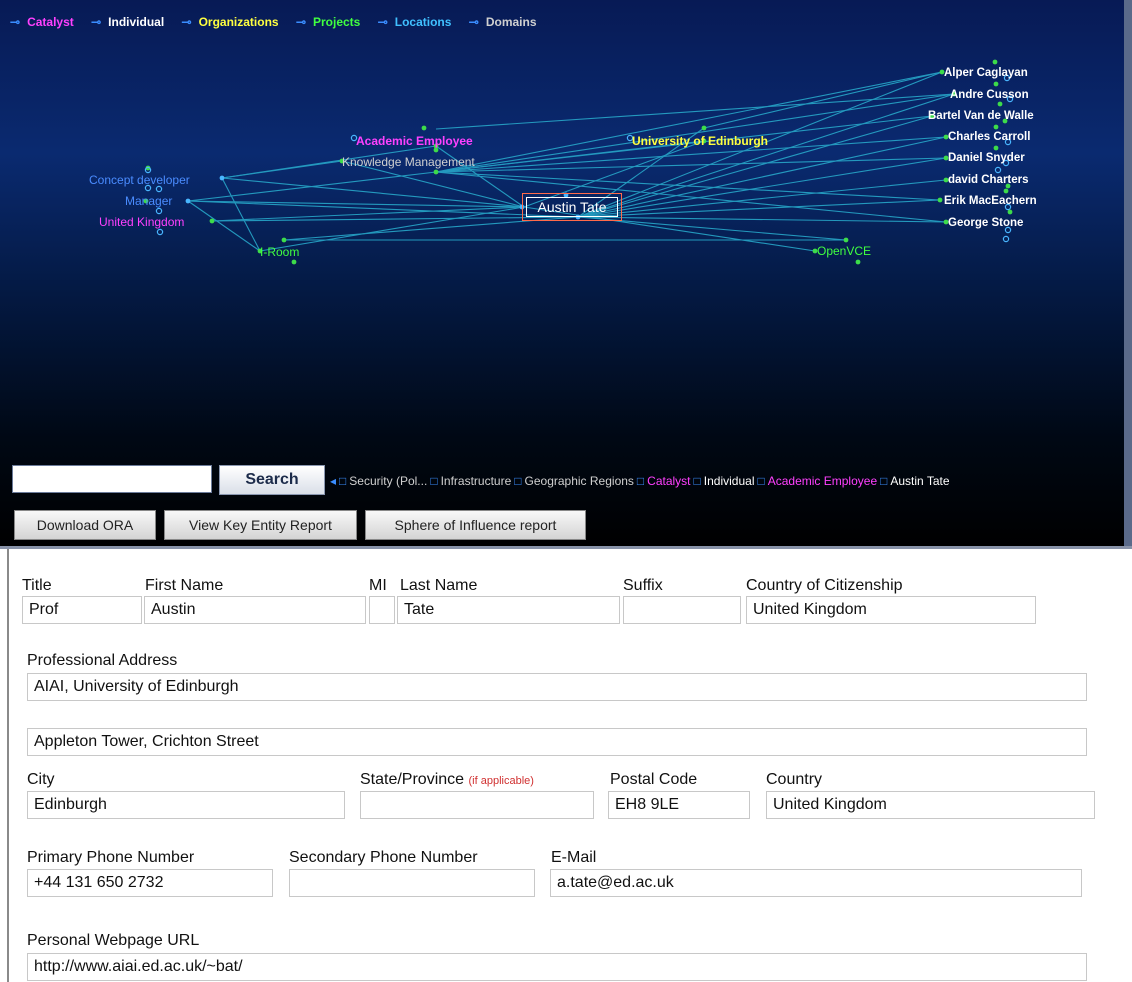  What do you see at coordinates (729, 481) in the screenshot?
I see `breadcrumb-item: Individual` at bounding box center [729, 481].